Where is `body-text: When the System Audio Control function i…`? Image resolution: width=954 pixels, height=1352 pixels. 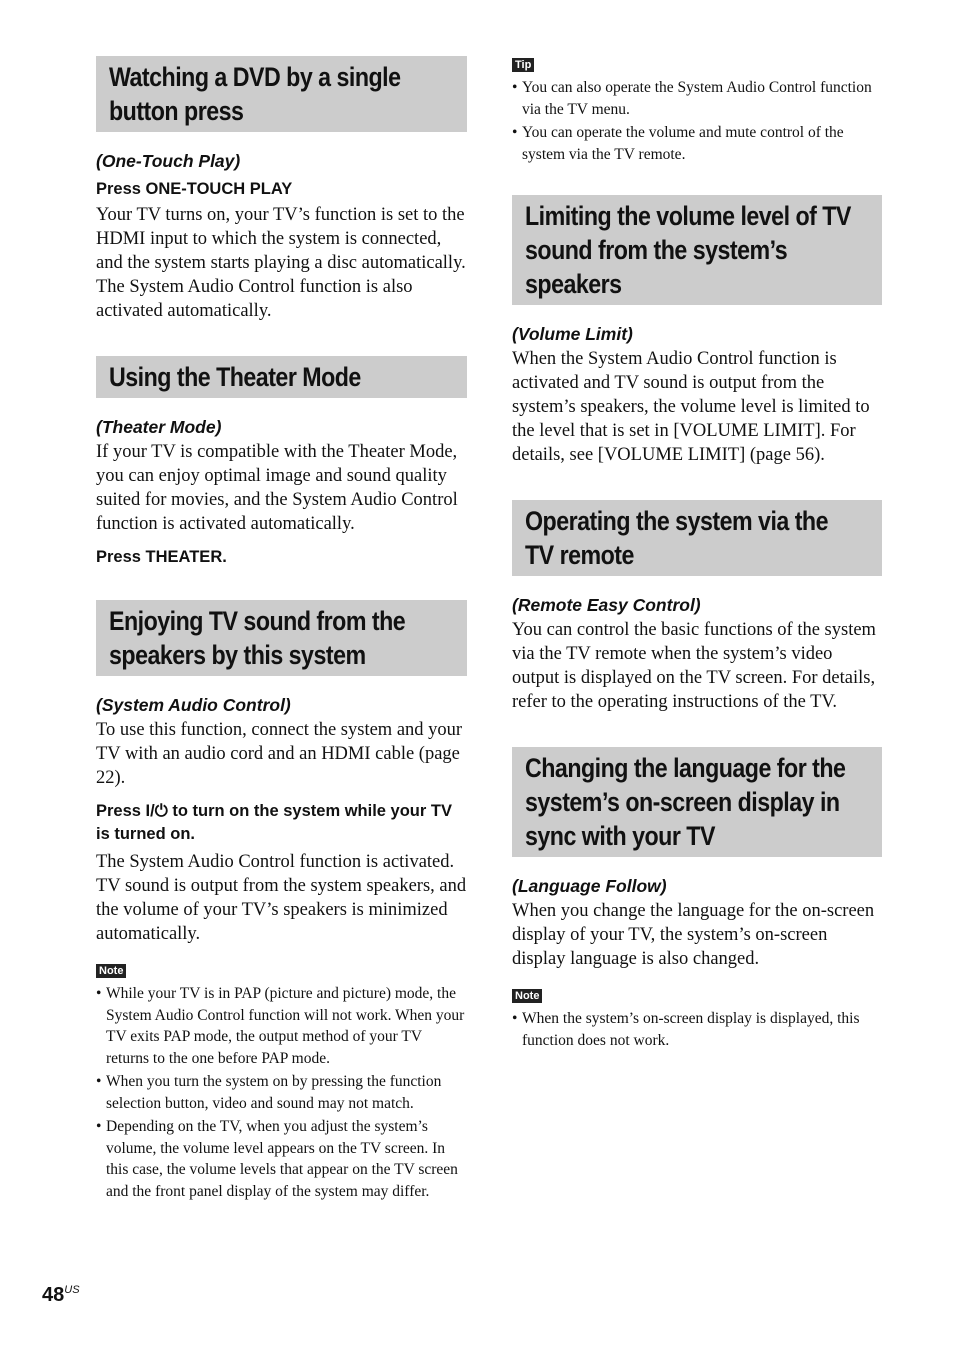 body-text: When the System Audio Control function i… is located at coordinates (691, 407).